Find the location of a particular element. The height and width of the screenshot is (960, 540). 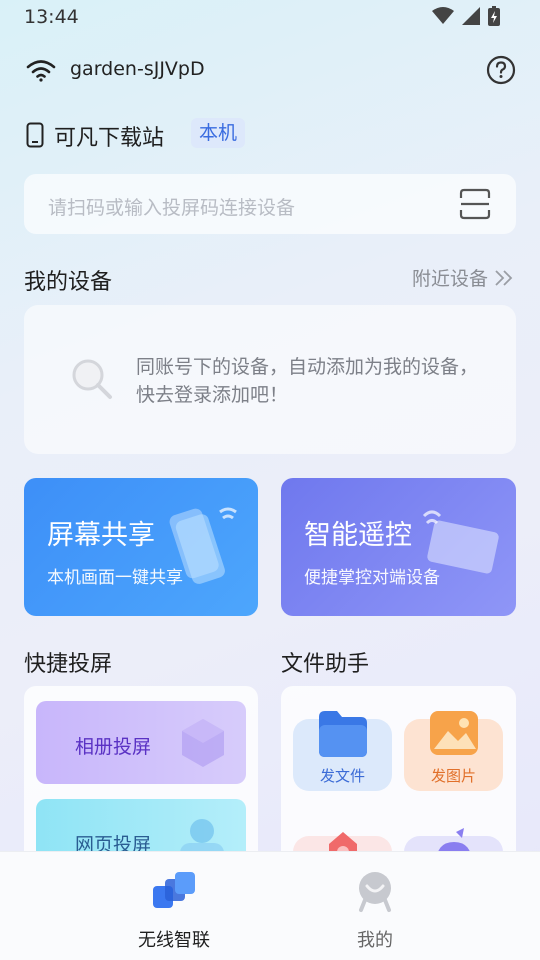

tab-mine-label: 我的 is located at coordinates (375, 940).